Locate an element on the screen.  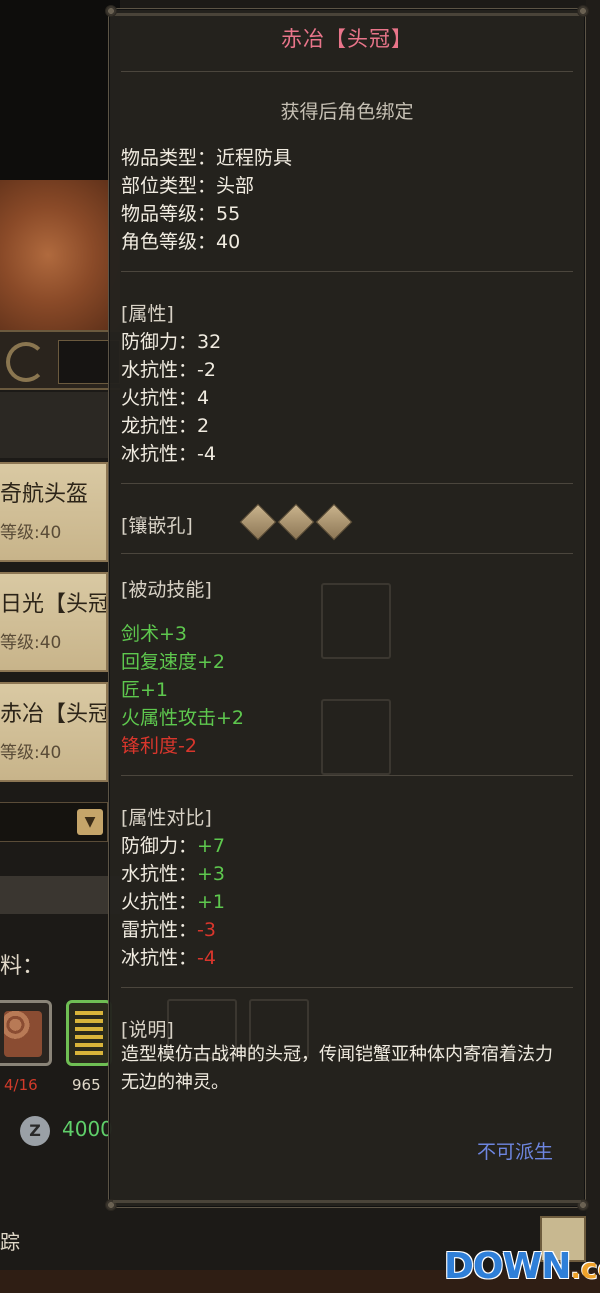
passive-skill: 回复速度+2 is located at coordinates (173, 662).